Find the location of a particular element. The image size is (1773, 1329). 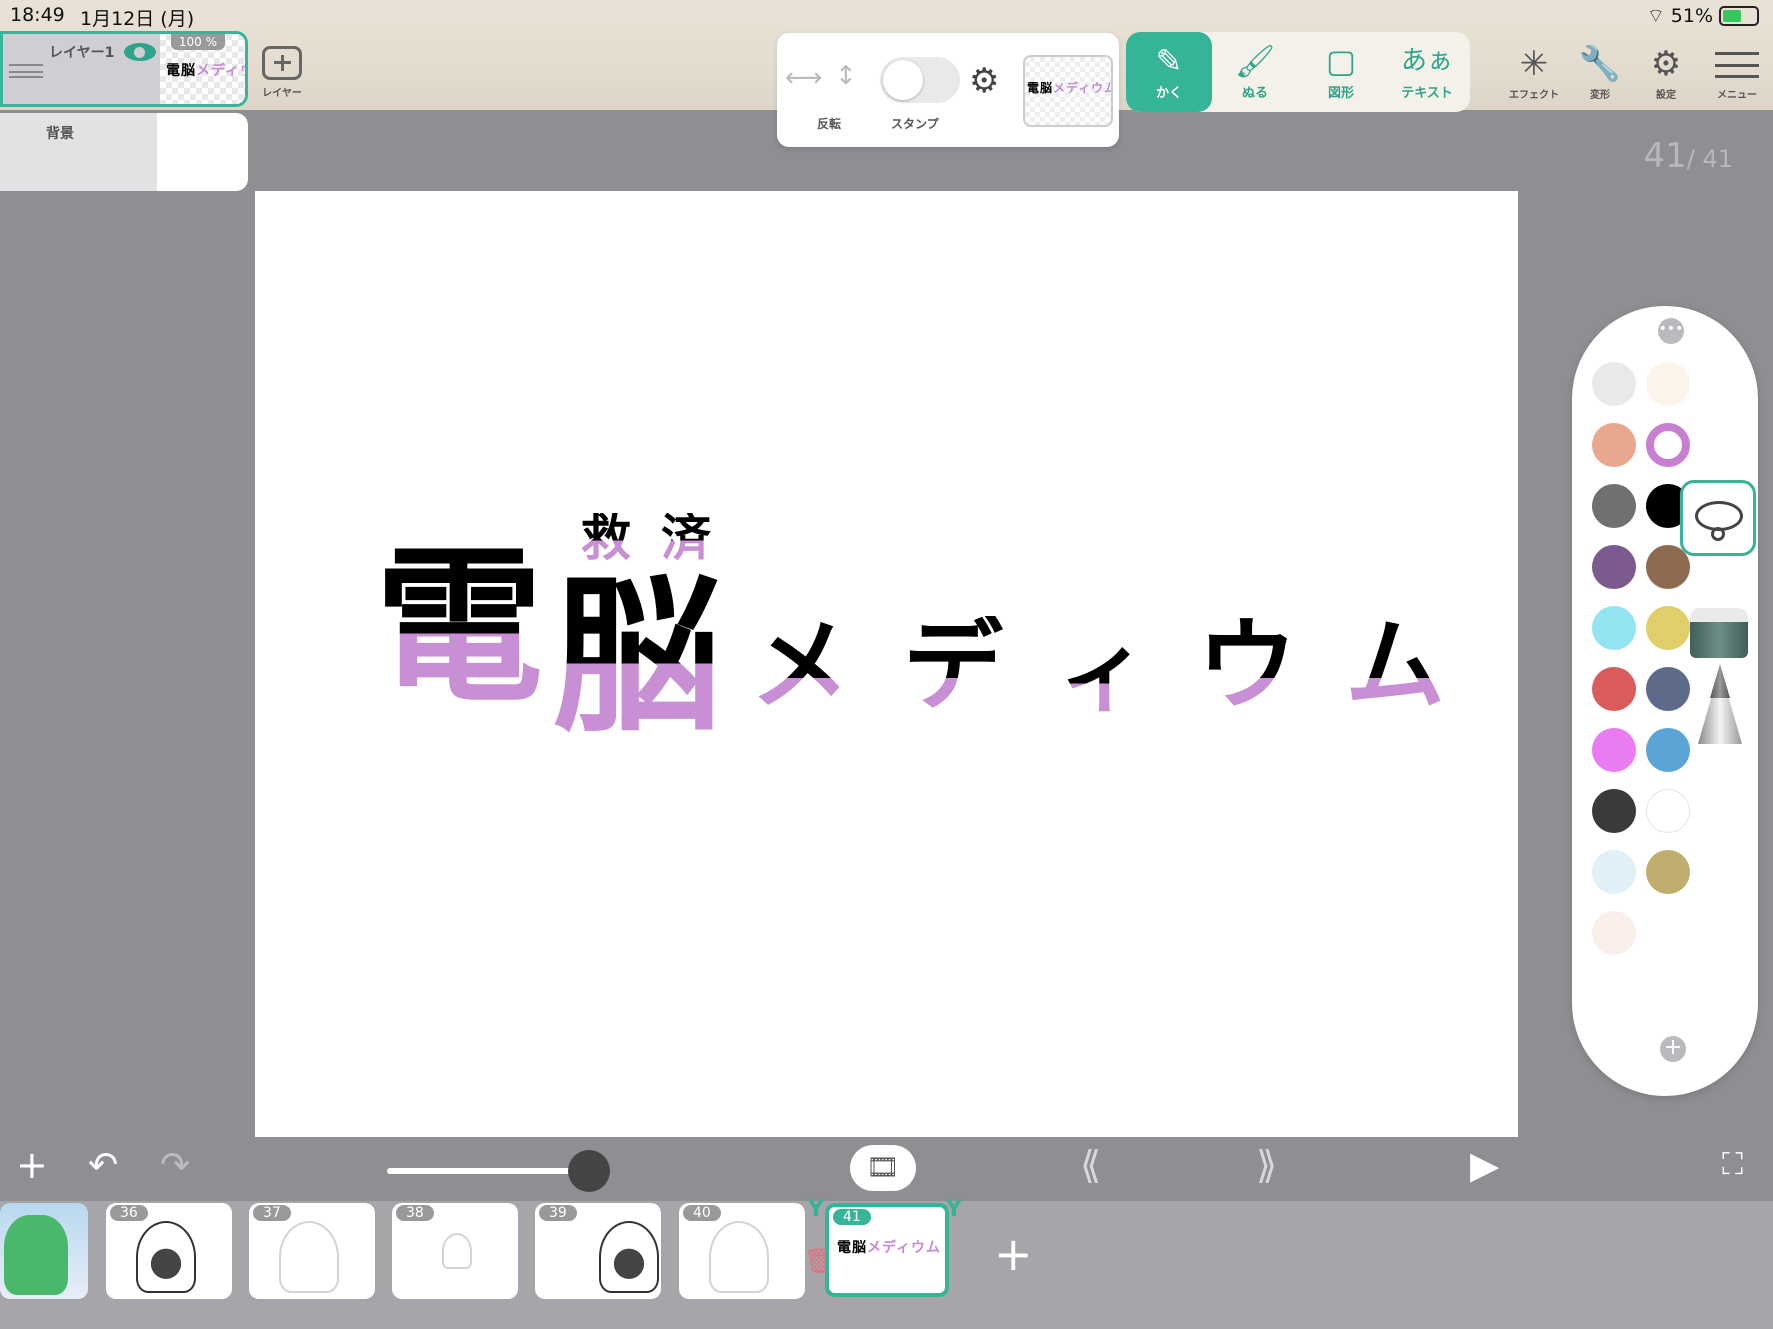

pen-tool-button is located at coordinates (1720, 704).